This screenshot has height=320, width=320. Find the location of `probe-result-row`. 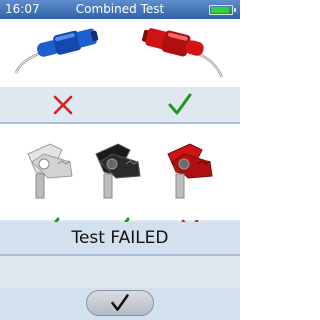

probe-result-row is located at coordinates (120, 104).